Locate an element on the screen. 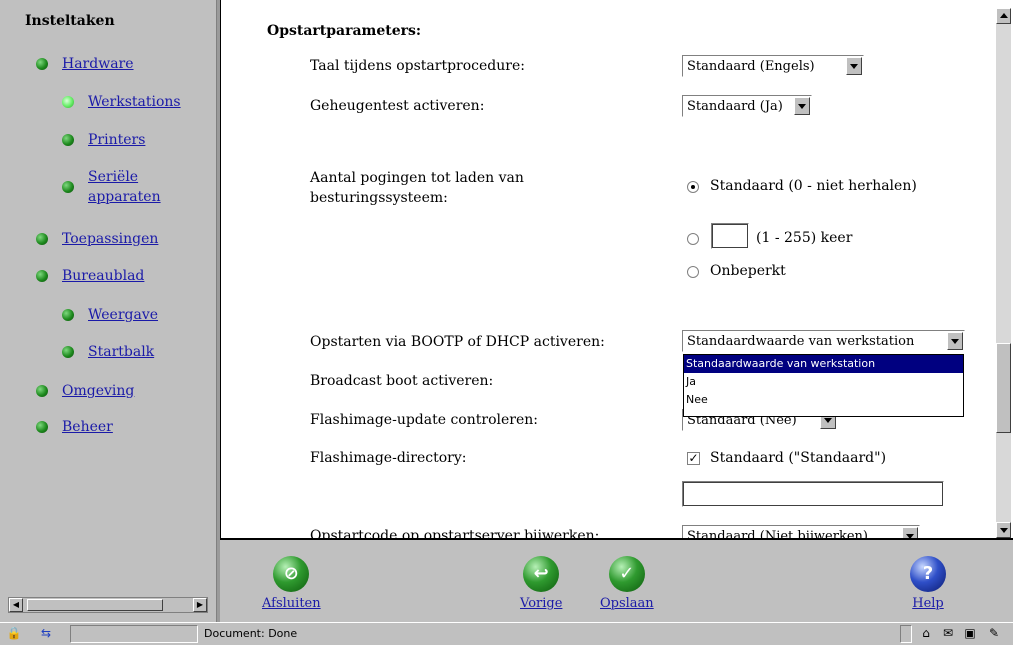  bootp-select: Standaardwaarde van werkstation is located at coordinates (823, 341).